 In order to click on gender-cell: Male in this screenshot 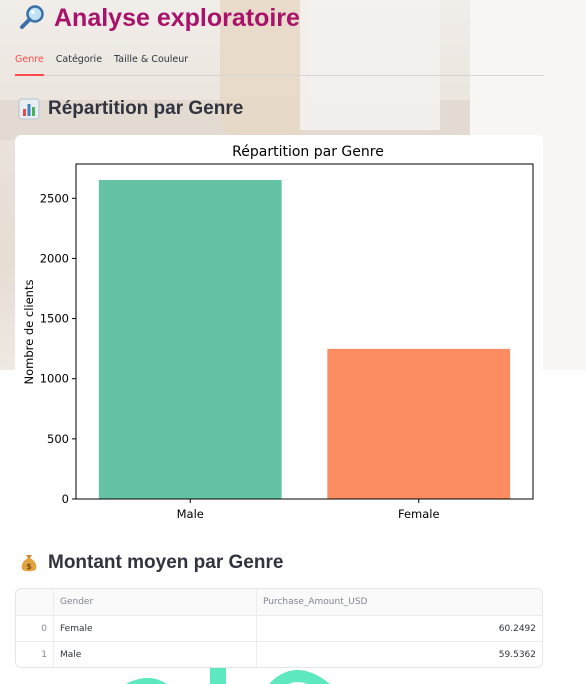, I will do `click(155, 654)`.